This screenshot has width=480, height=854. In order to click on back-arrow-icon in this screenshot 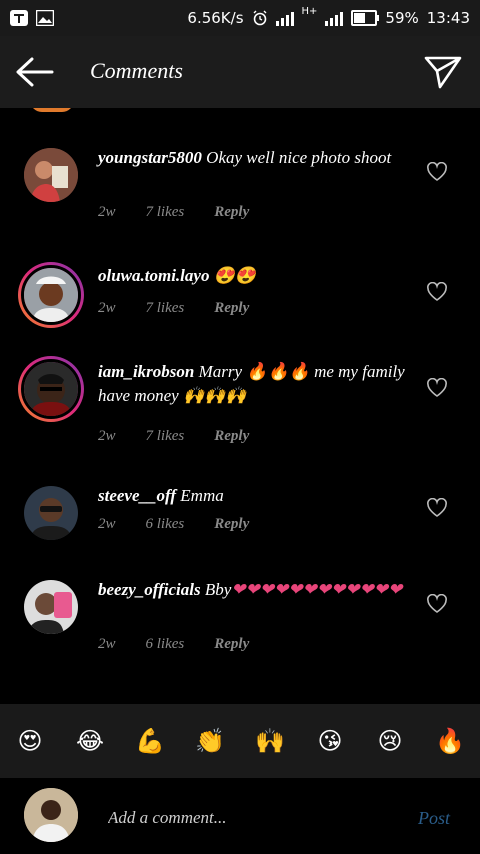, I will do `click(36, 72)`.